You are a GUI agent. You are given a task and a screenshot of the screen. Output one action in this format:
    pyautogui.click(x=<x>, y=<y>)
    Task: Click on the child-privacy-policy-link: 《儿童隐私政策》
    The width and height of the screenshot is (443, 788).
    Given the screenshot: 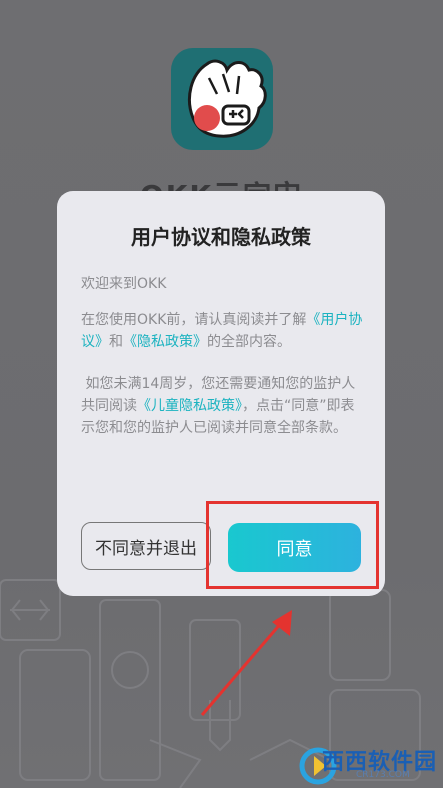 What is the action you would take?
    pyautogui.click(x=189, y=406)
    